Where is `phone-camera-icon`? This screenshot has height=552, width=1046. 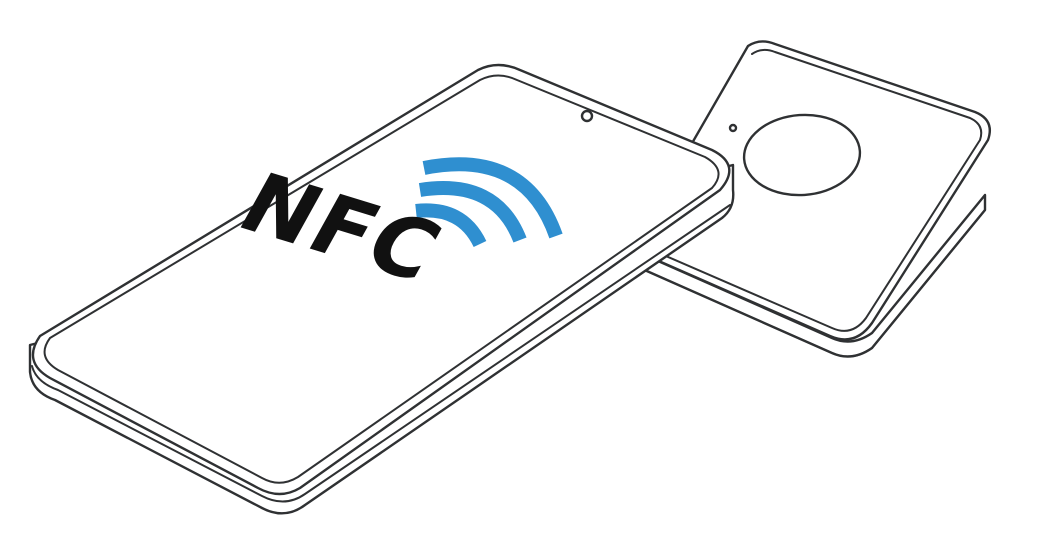
phone-camera-icon is located at coordinates (587, 116).